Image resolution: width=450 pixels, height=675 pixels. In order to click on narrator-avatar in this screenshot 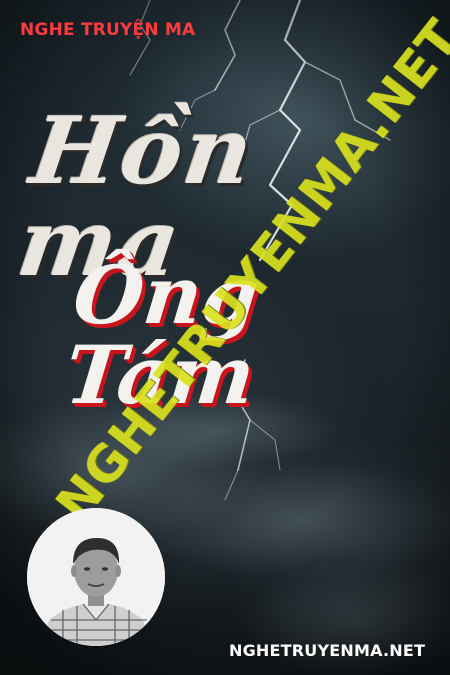, I will do `click(96, 577)`.